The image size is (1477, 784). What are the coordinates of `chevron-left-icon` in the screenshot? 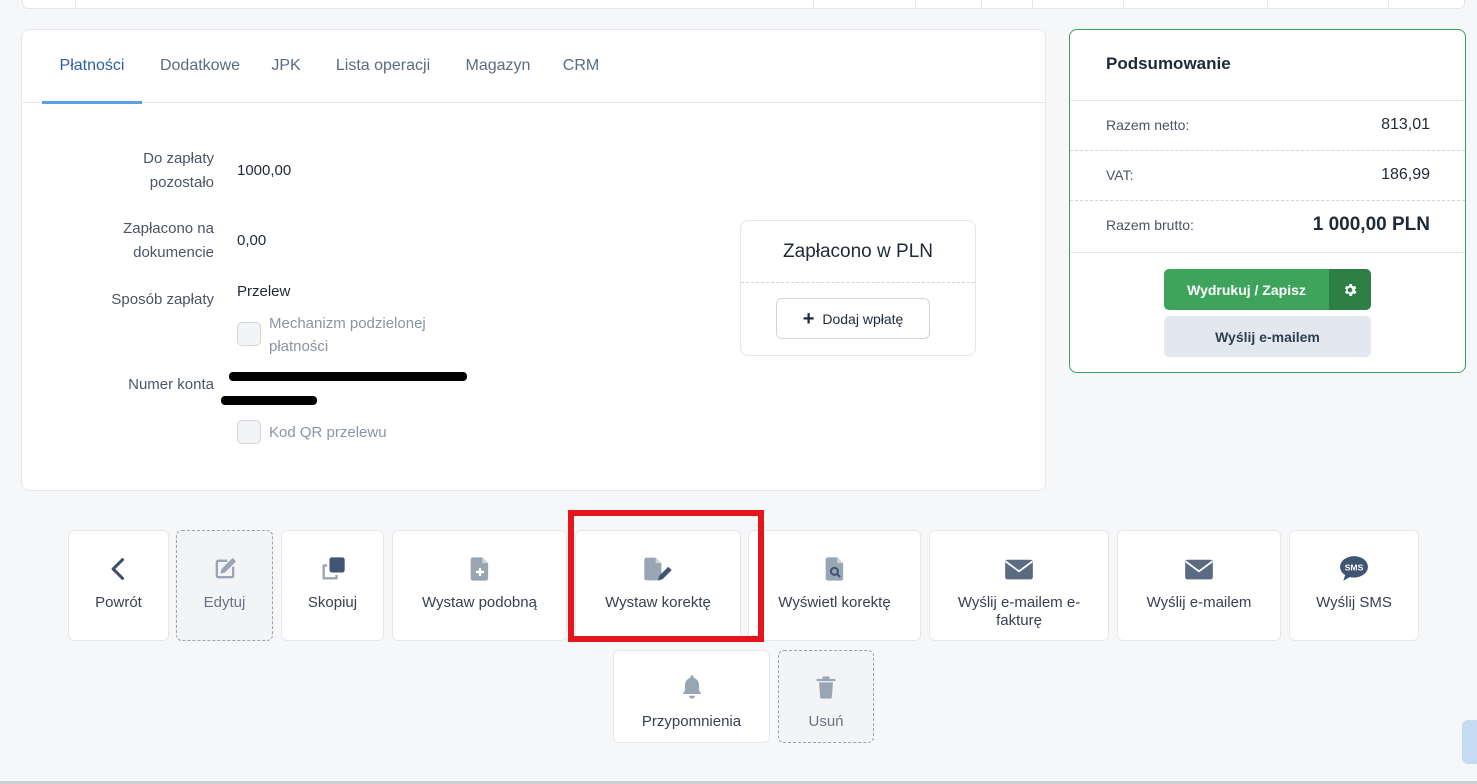 It's located at (117, 569).